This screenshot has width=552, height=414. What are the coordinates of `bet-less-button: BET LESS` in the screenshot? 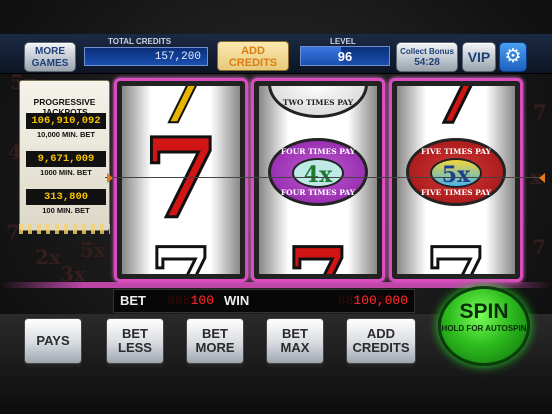 It's located at (135, 341).